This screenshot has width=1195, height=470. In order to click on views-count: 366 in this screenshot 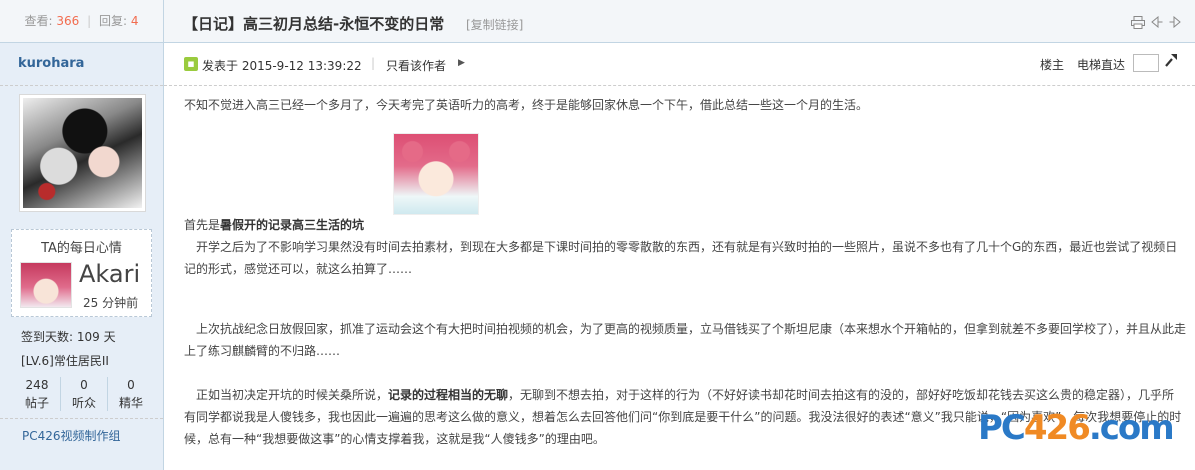, I will do `click(68, 21)`.